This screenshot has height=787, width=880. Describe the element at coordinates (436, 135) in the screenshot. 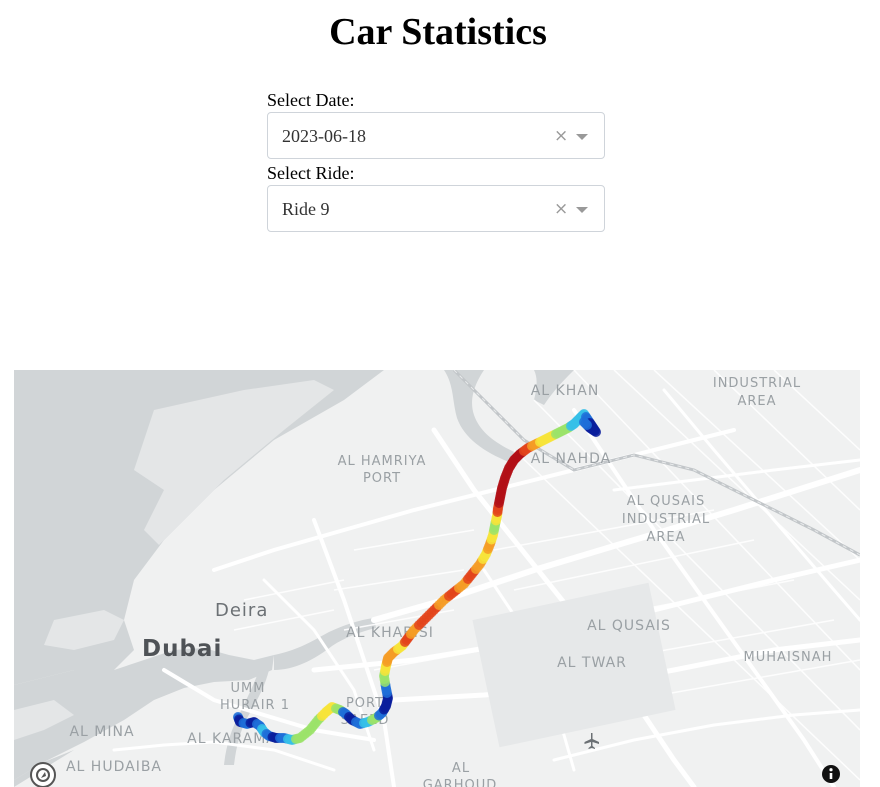

I see `date-select: 2023-06-18 ×` at that location.